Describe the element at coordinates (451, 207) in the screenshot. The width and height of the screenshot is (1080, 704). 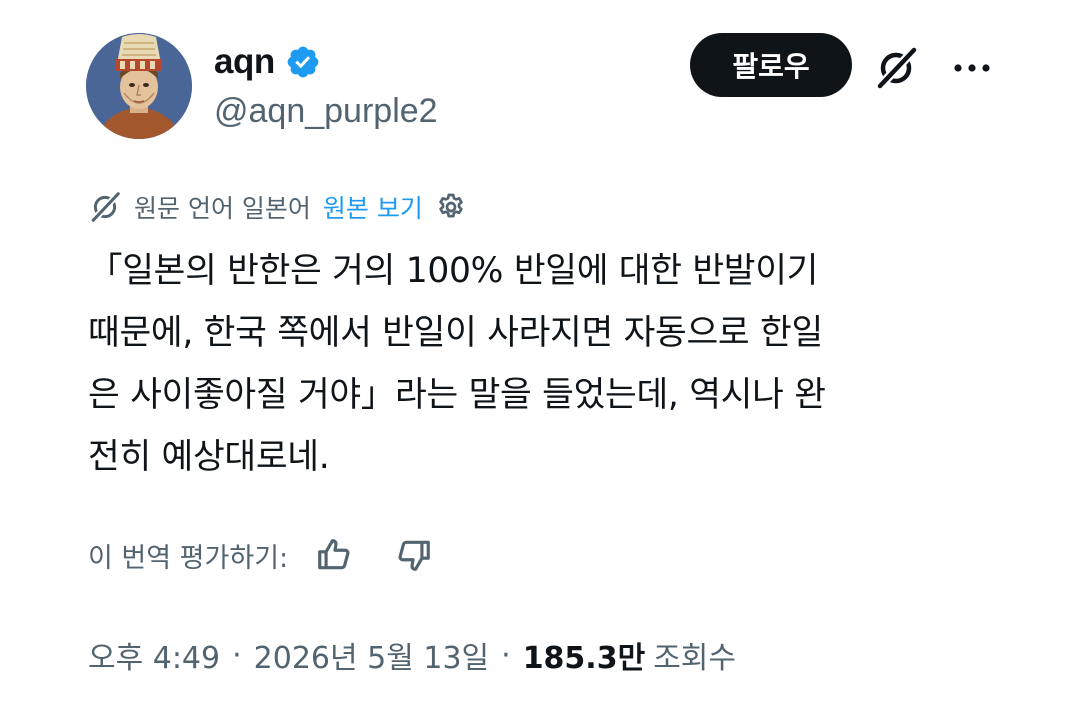
I see `gear-icon` at that location.